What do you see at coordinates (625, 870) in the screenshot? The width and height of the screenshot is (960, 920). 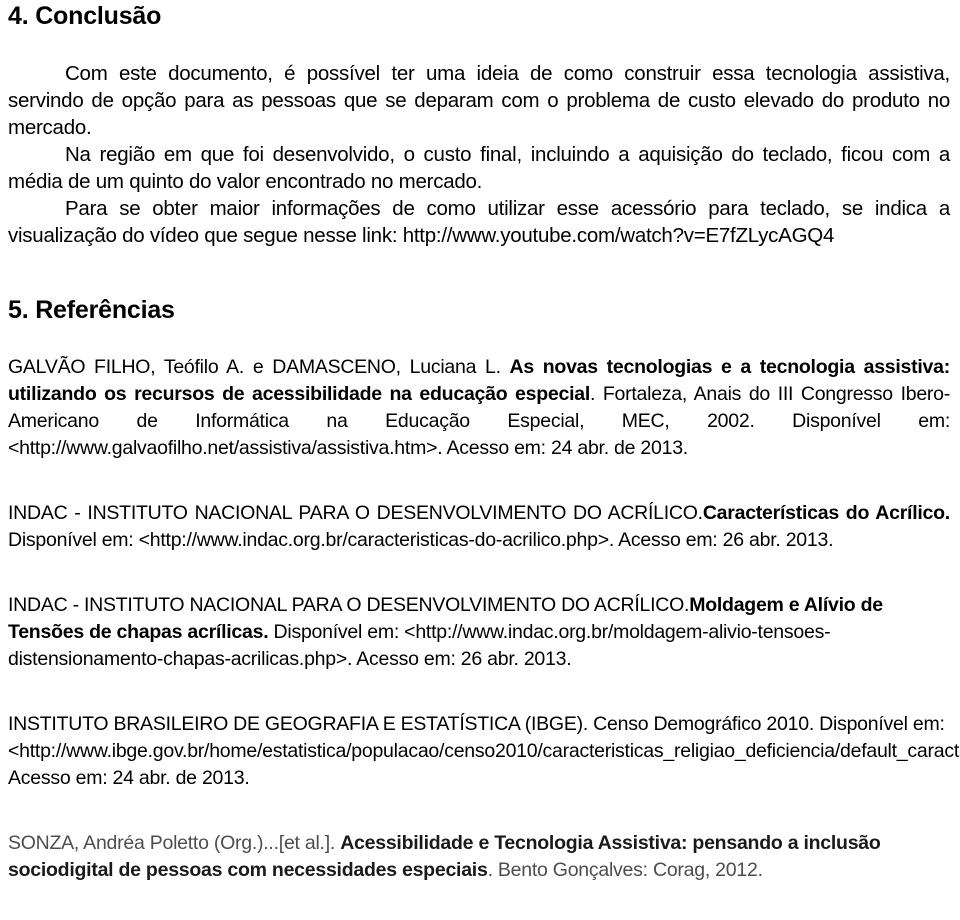 I see `reference-source: . Bento Gonçalves: Corag, 2012.` at bounding box center [625, 870].